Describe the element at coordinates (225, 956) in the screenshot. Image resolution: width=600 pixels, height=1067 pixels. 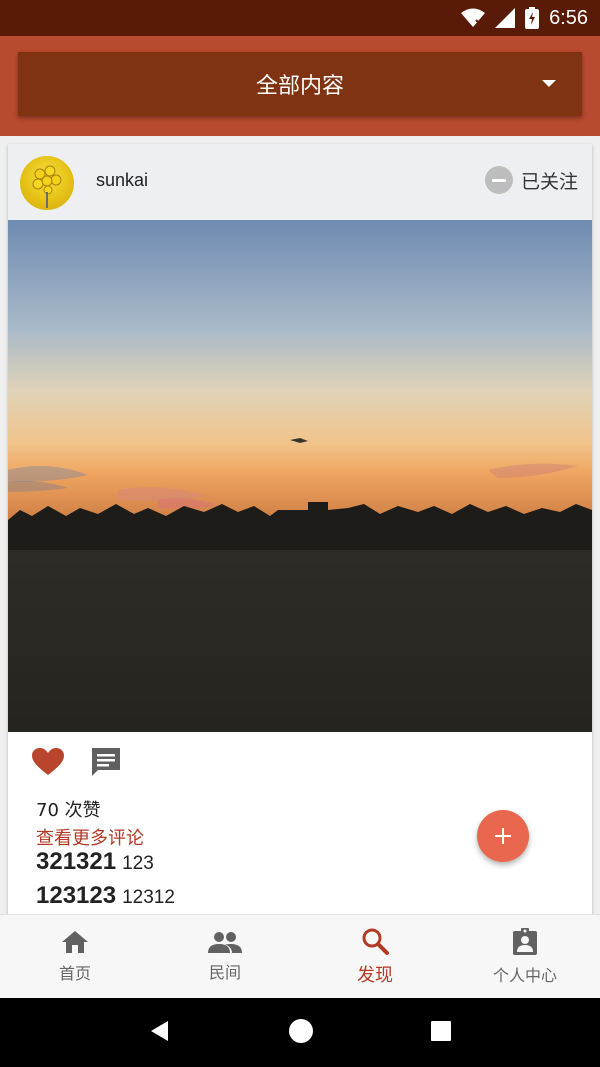
I see `nav-item-folk: 民间` at that location.